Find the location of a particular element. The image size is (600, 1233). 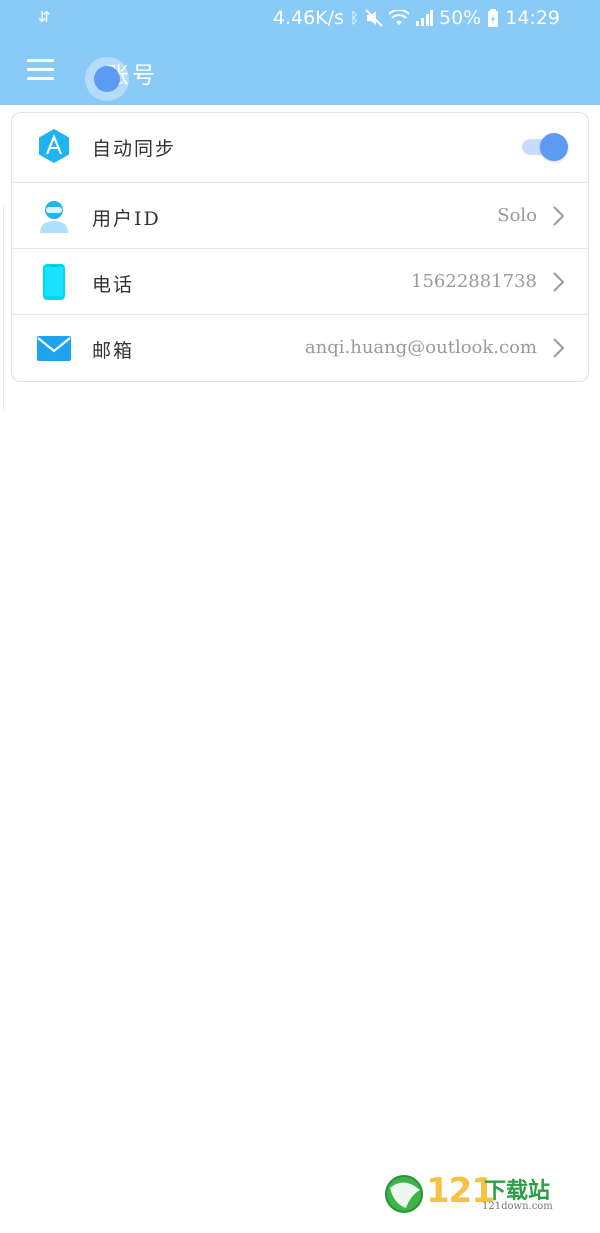

email-label: 邮箱 is located at coordinates (113, 351).